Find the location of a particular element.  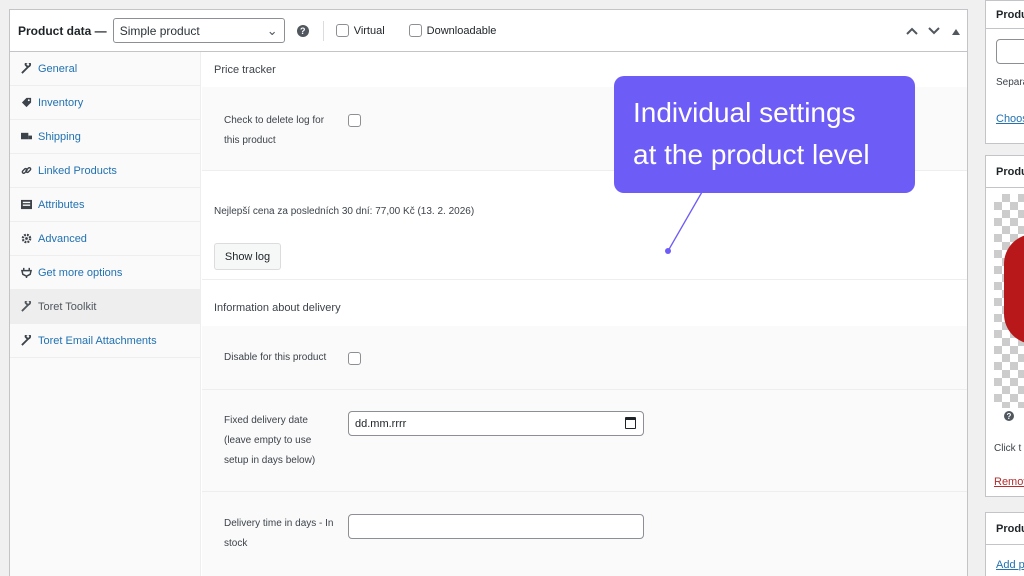

callout-line-1: Individual settings is located at coordinates (744, 112).